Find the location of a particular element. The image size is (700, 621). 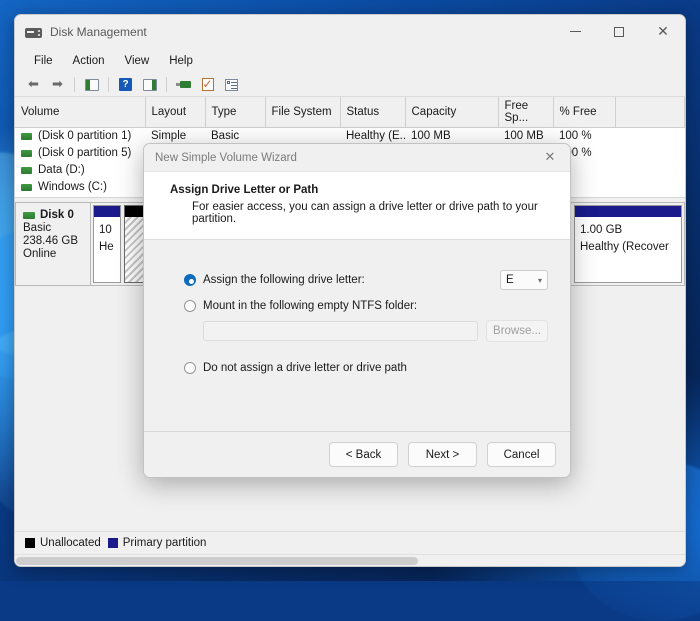

column-header-capacity: Capacity is located at coordinates (452, 112).